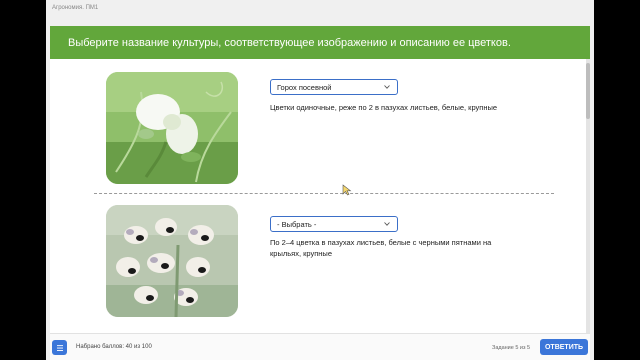  What do you see at coordinates (114, 347) in the screenshot?
I see `score-label: Набрано баллов: 40 из 100` at bounding box center [114, 347].